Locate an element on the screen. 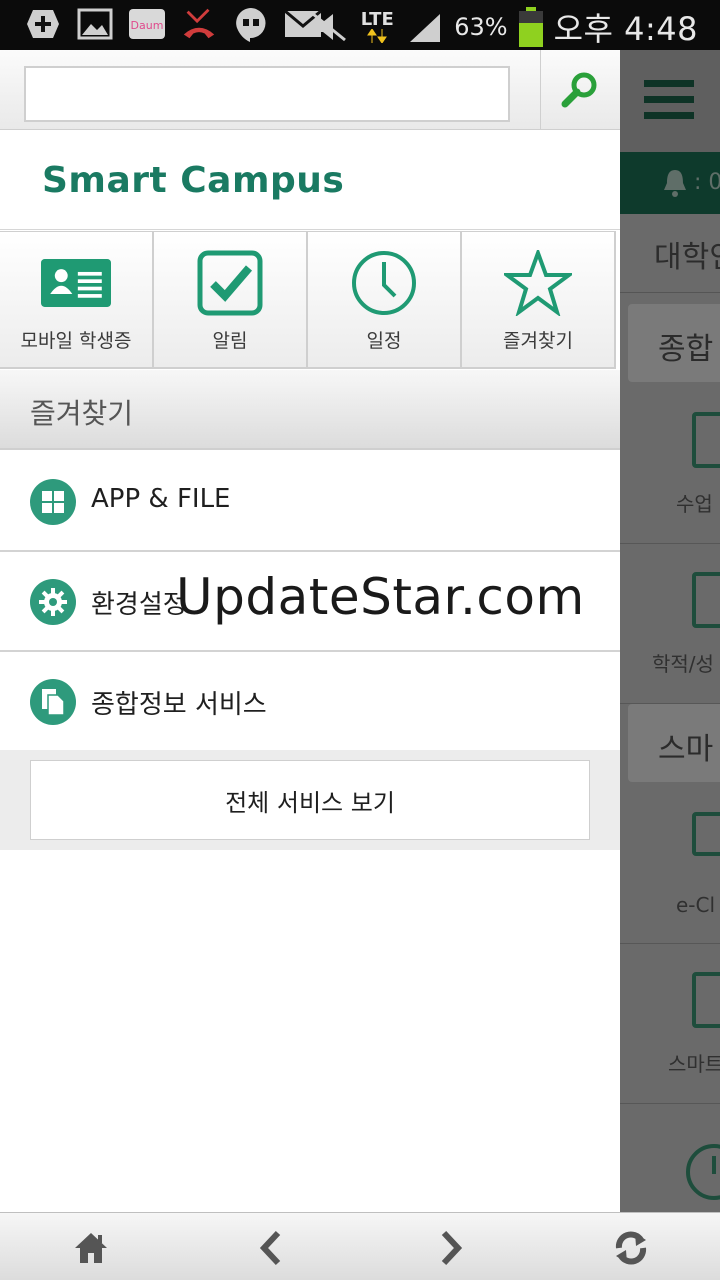 The height and width of the screenshot is (1280, 720). hamburger-menu-icon is located at coordinates (669, 100).